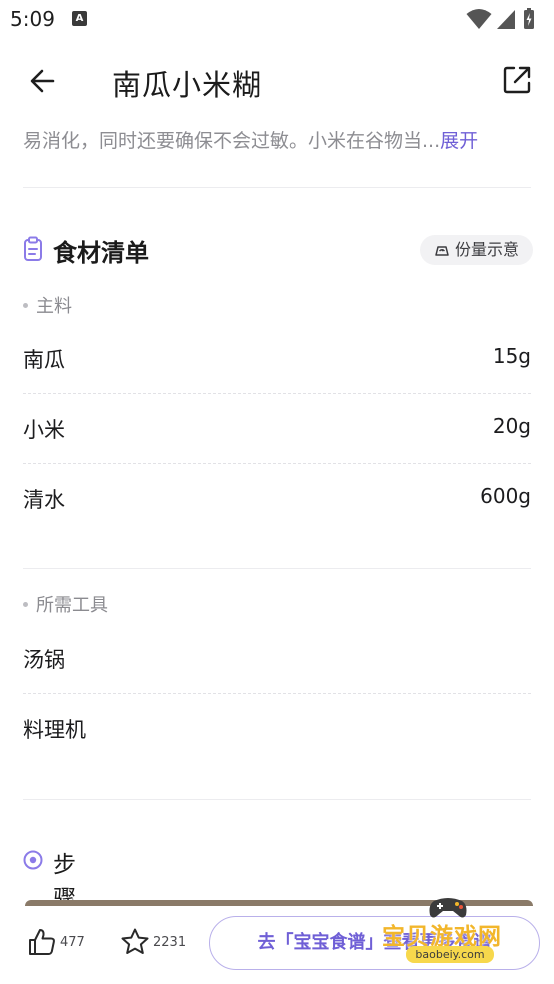 The height and width of the screenshot is (984, 554). Describe the element at coordinates (43, 81) in the screenshot. I see `back-arrow-icon` at that location.